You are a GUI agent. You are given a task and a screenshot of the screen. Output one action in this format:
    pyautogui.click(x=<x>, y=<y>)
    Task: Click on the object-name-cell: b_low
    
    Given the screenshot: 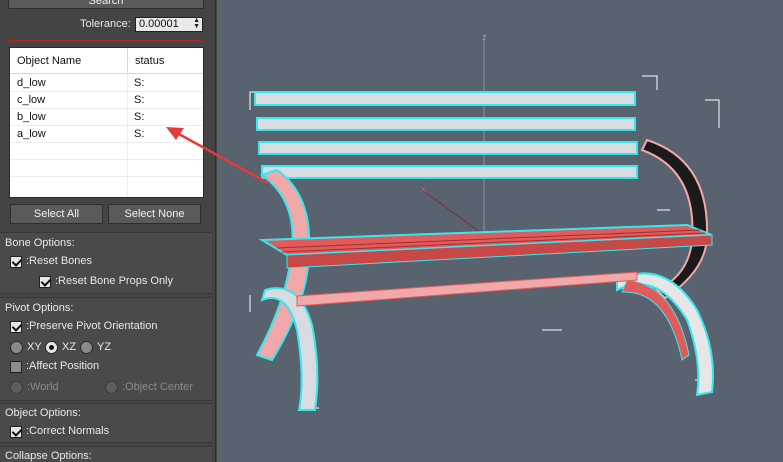 What is the action you would take?
    pyautogui.click(x=31, y=117)
    